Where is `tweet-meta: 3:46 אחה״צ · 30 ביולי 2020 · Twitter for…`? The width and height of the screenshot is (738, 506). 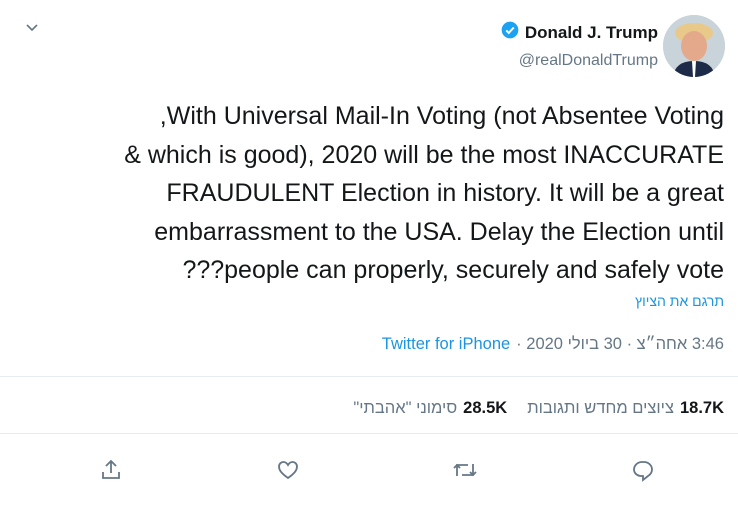 tweet-meta: 3:46 אחה״צ · 30 ביולי 2020 · Twitter for… is located at coordinates (553, 344).